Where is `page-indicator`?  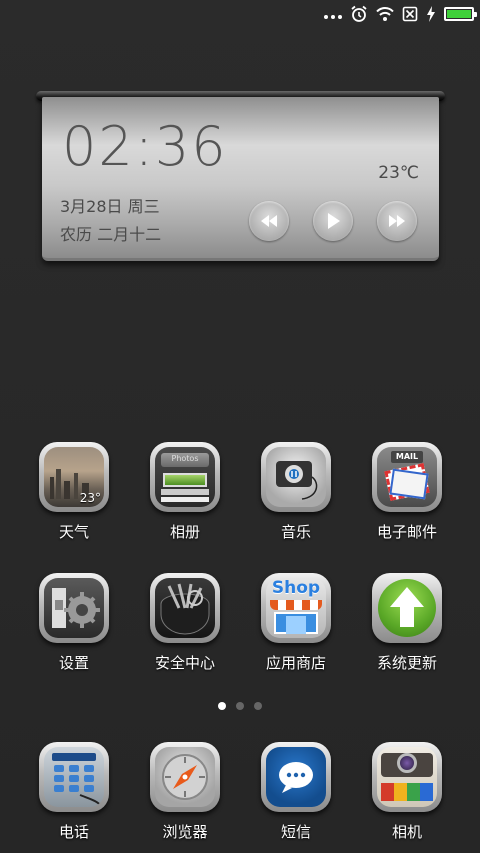 page-indicator is located at coordinates (240, 706).